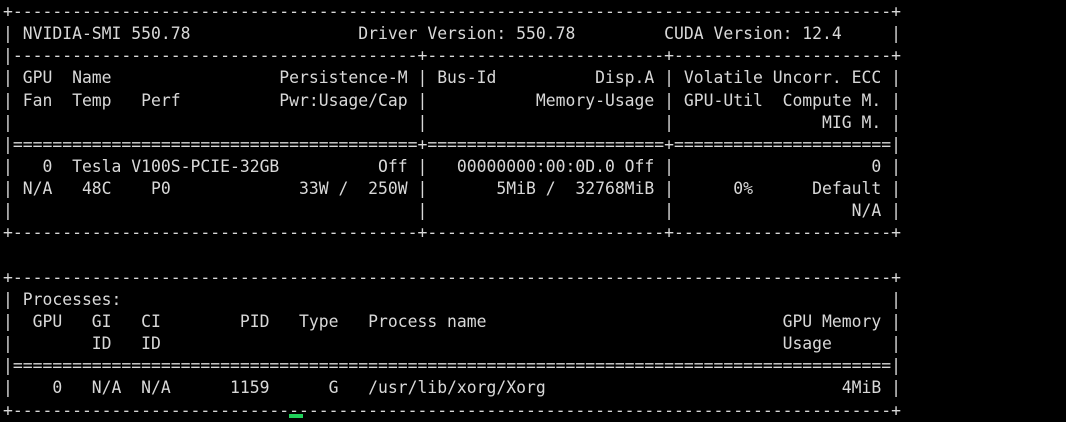 This screenshot has height=422, width=1066. What do you see at coordinates (452, 299) in the screenshot?
I see `processes-title: | Processes: |` at bounding box center [452, 299].